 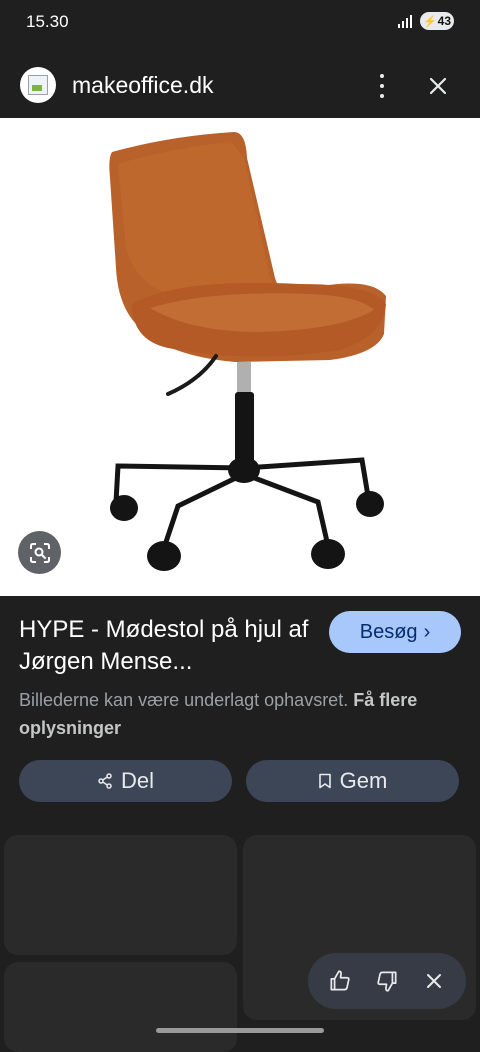 I want to click on battery-level: 43, so click(x=444, y=21).